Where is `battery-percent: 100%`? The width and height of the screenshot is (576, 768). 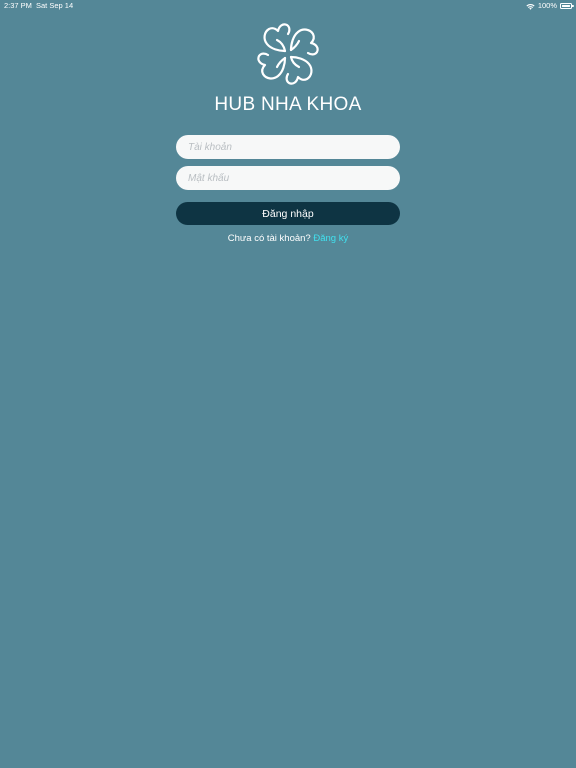
battery-percent: 100% is located at coordinates (547, 5).